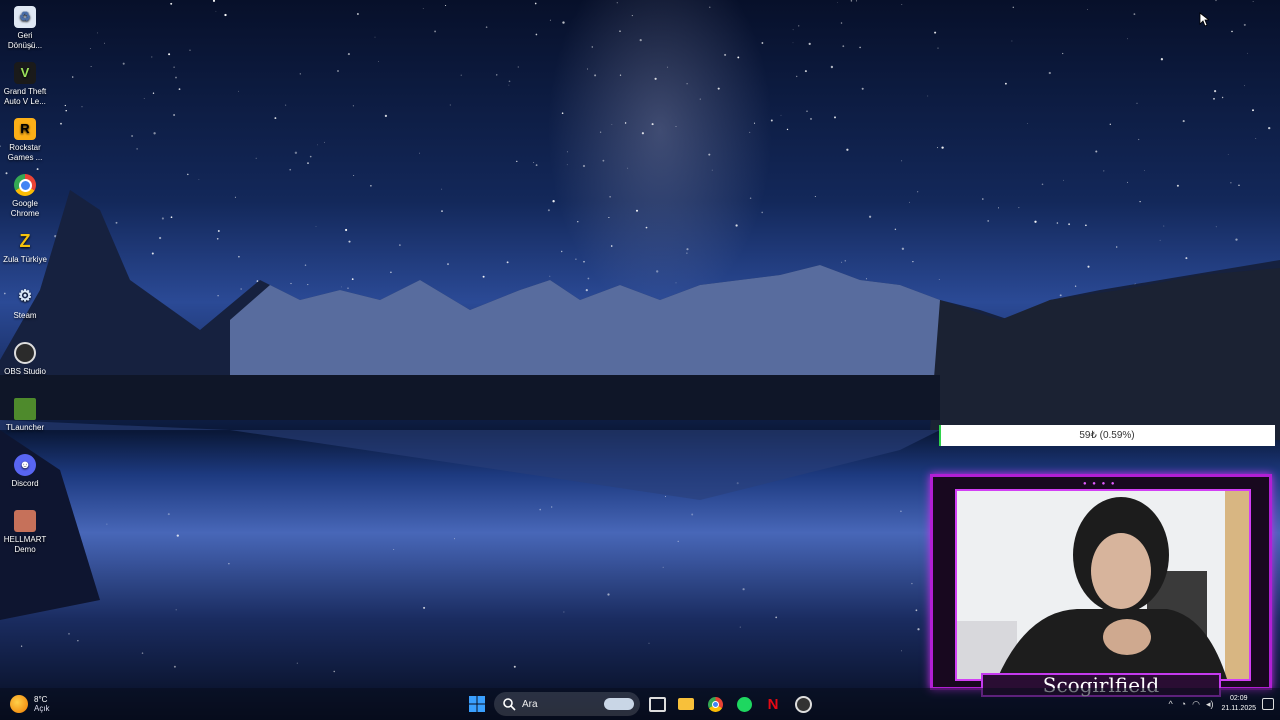  Describe the element at coordinates (25, 544) in the screenshot. I see `desktop-icon-label: HELLMART Demo` at that location.